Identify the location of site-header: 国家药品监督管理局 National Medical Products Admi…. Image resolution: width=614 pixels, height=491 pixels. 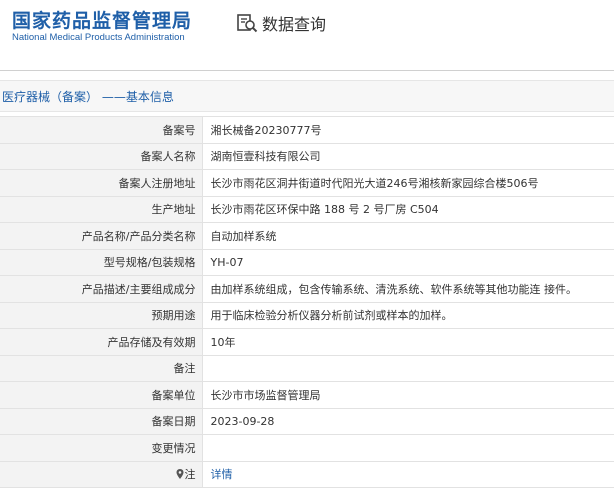
(307, 31).